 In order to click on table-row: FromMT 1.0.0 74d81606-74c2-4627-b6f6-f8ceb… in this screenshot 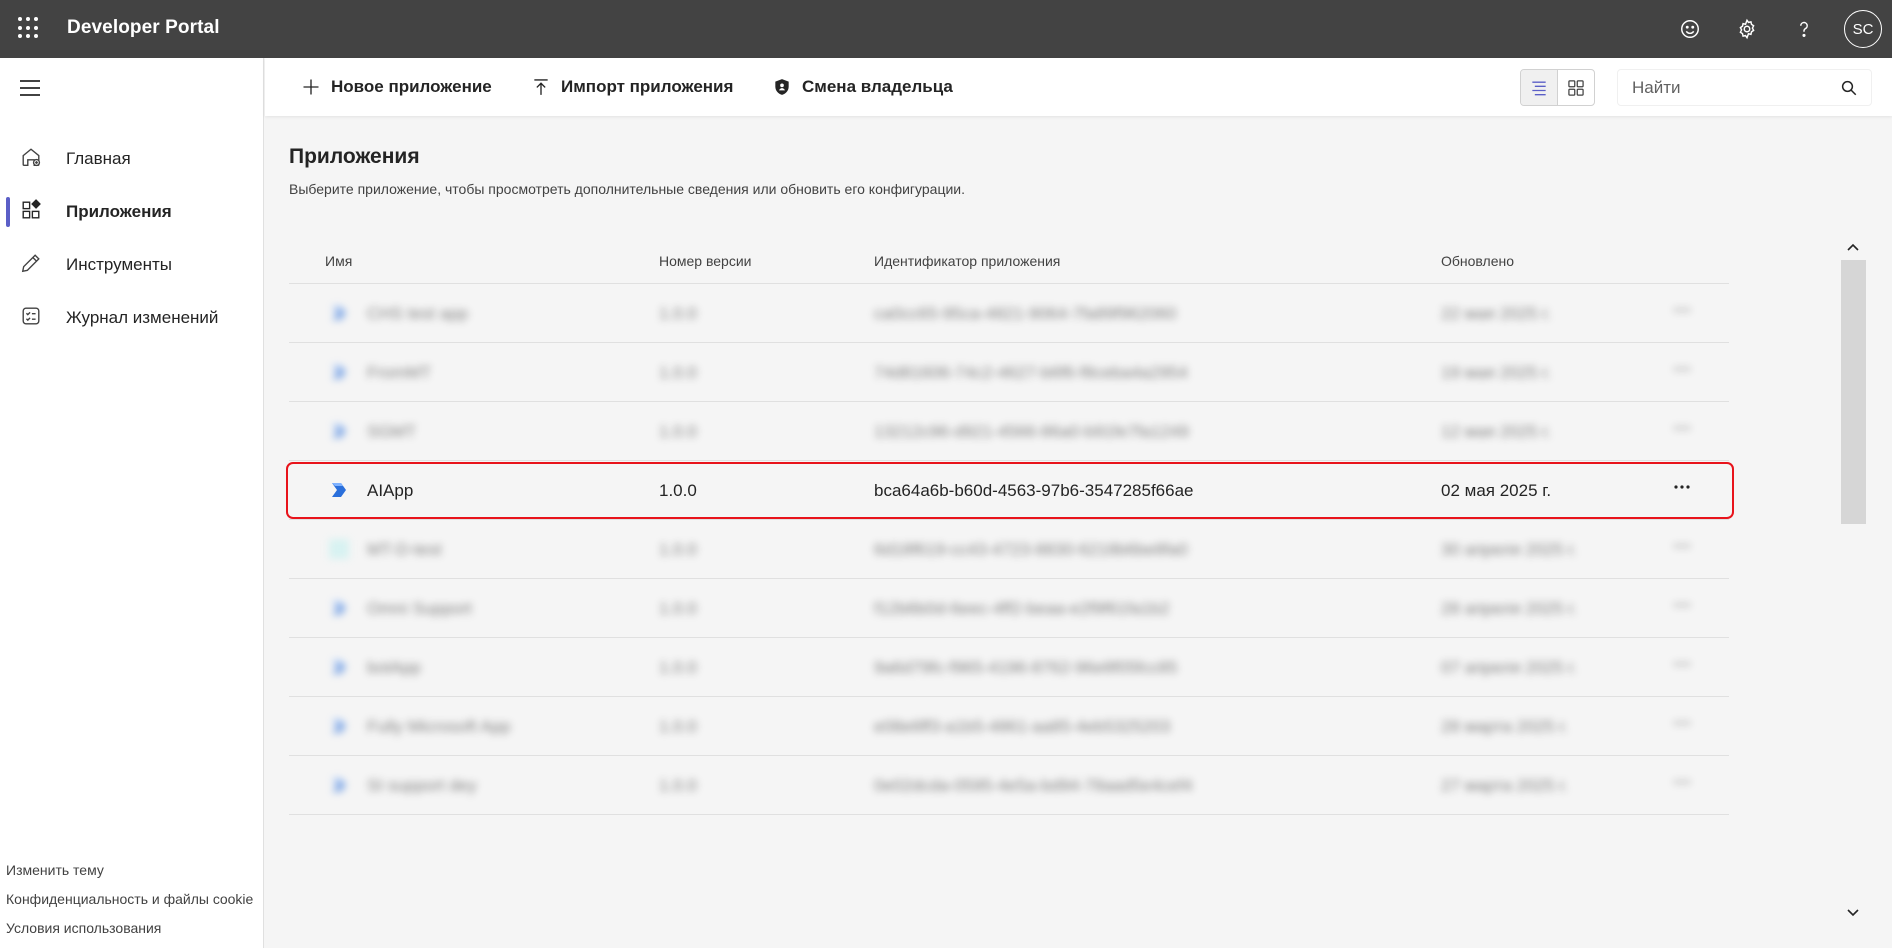, I will do `click(1009, 372)`.